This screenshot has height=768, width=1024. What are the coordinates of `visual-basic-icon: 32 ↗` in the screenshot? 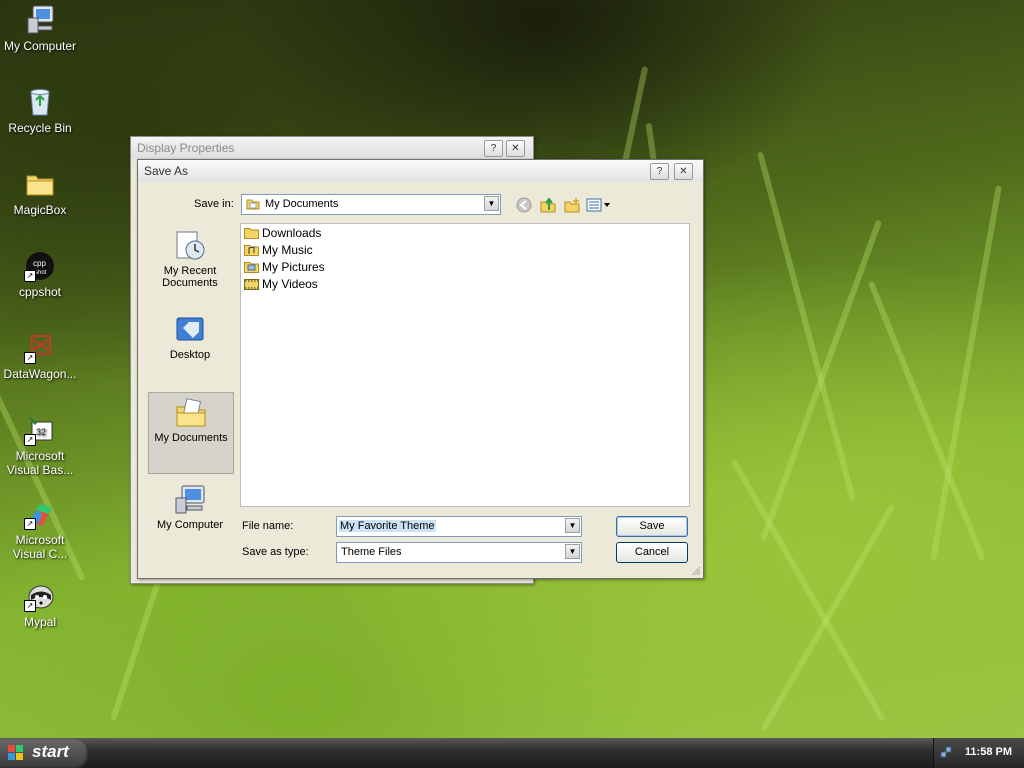 It's located at (40, 430).